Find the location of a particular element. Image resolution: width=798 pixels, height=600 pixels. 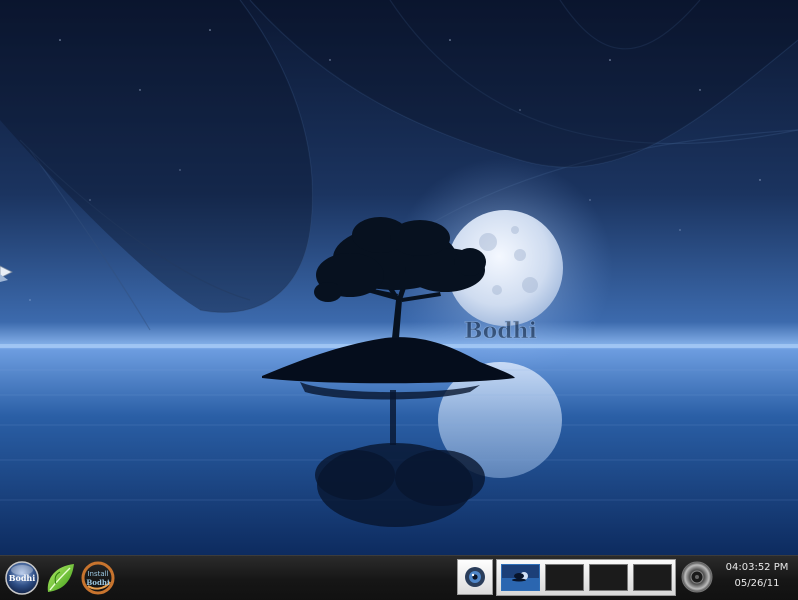

eye-icon is located at coordinates (475, 577).